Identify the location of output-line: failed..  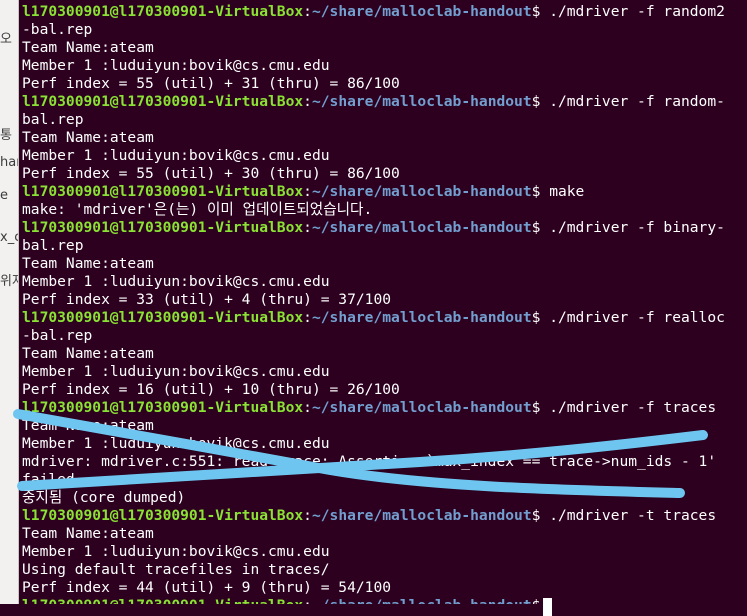
(53, 479).